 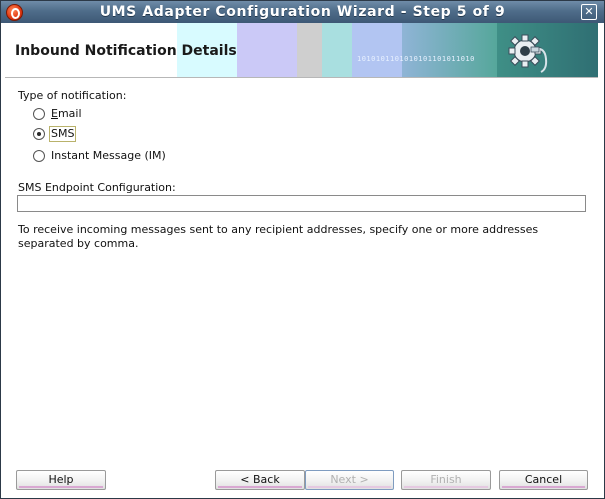 I want to click on header-divider, so click(x=301, y=77).